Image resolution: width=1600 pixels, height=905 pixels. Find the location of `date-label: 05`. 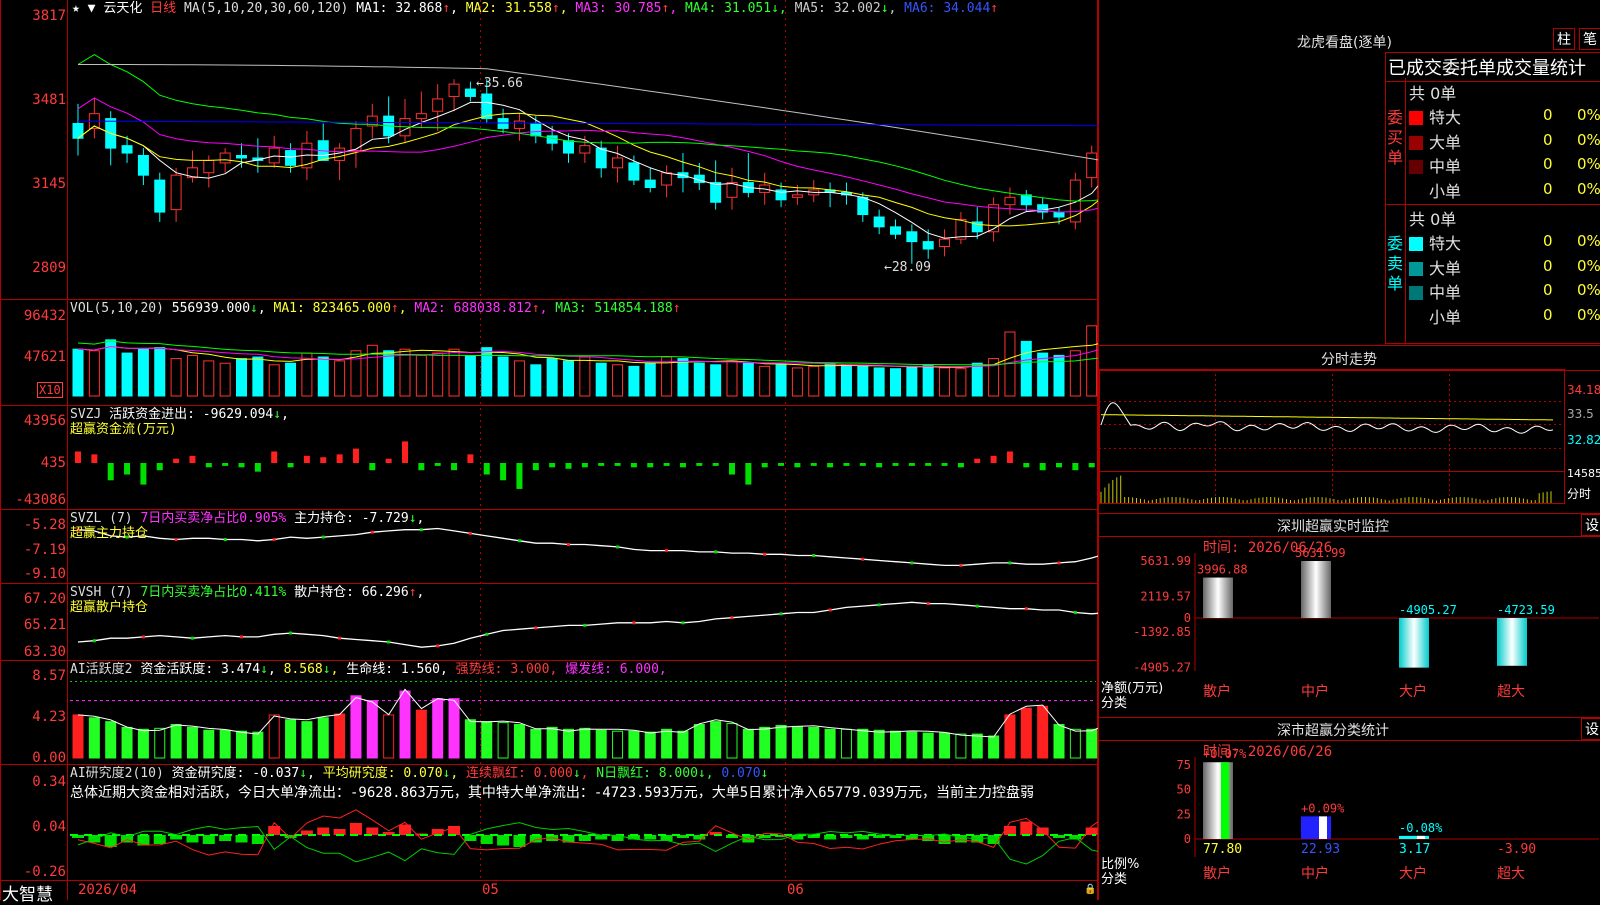

date-label: 05 is located at coordinates (490, 890).